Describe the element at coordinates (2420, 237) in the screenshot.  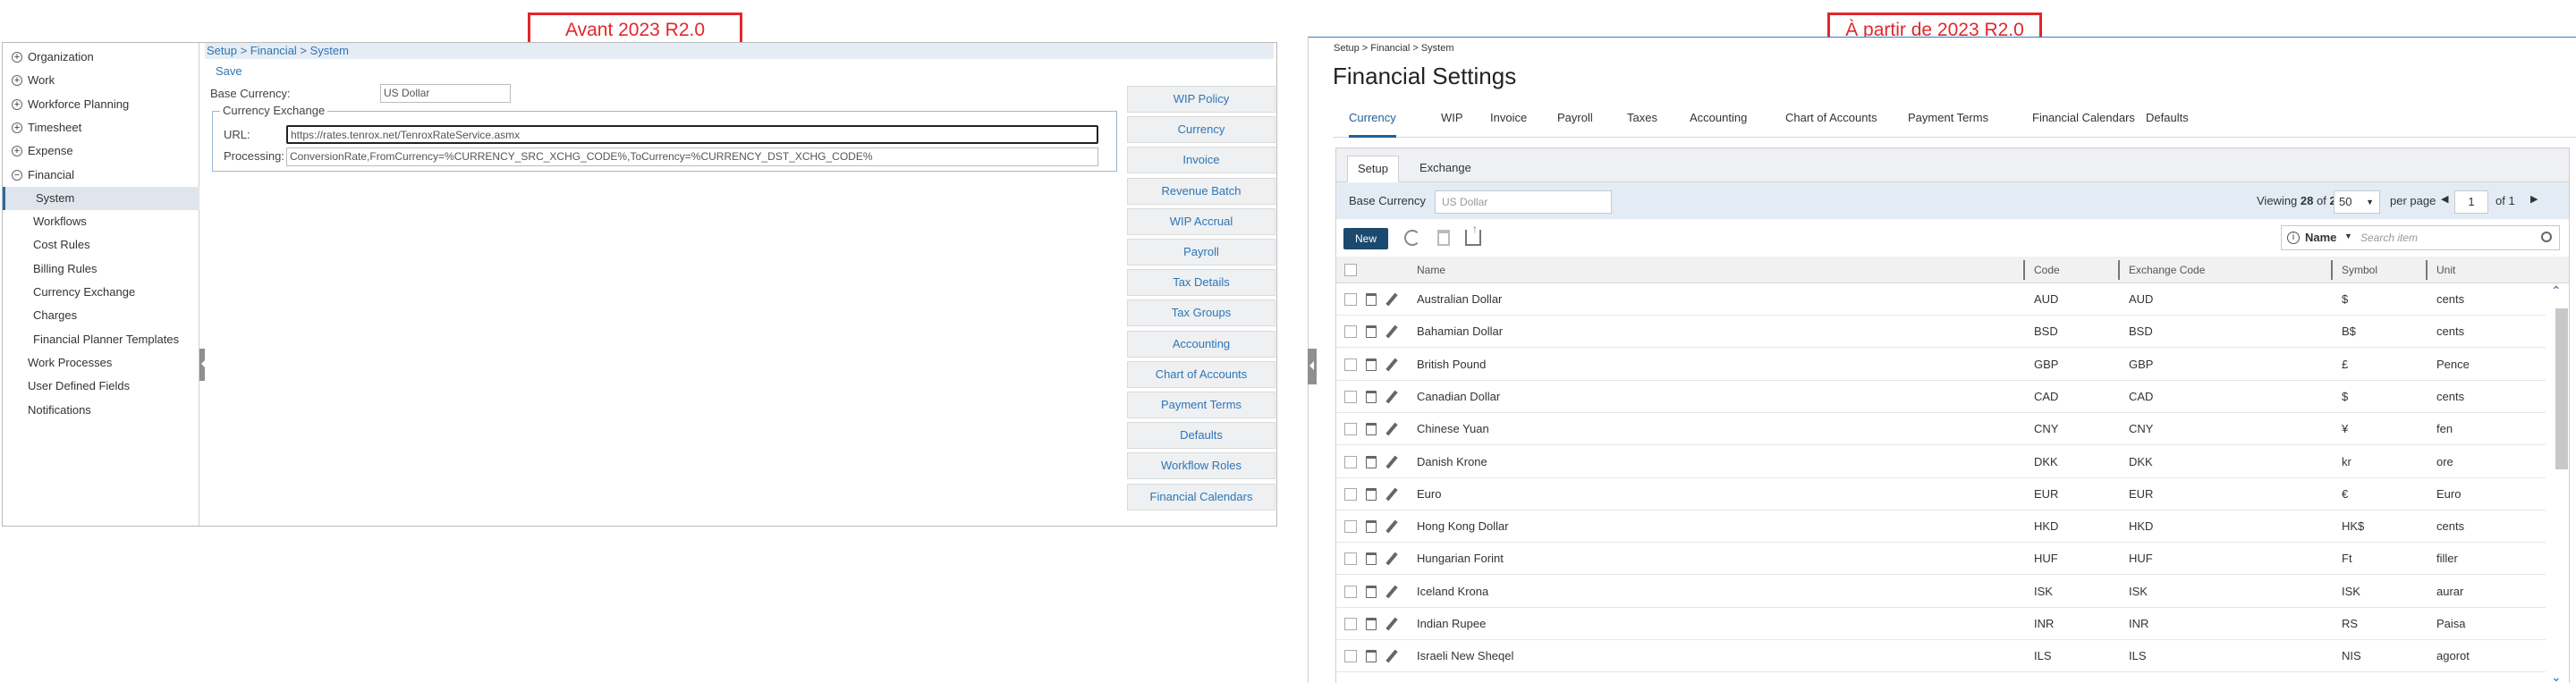
I see `search-box: i Name ▼ Search item` at that location.